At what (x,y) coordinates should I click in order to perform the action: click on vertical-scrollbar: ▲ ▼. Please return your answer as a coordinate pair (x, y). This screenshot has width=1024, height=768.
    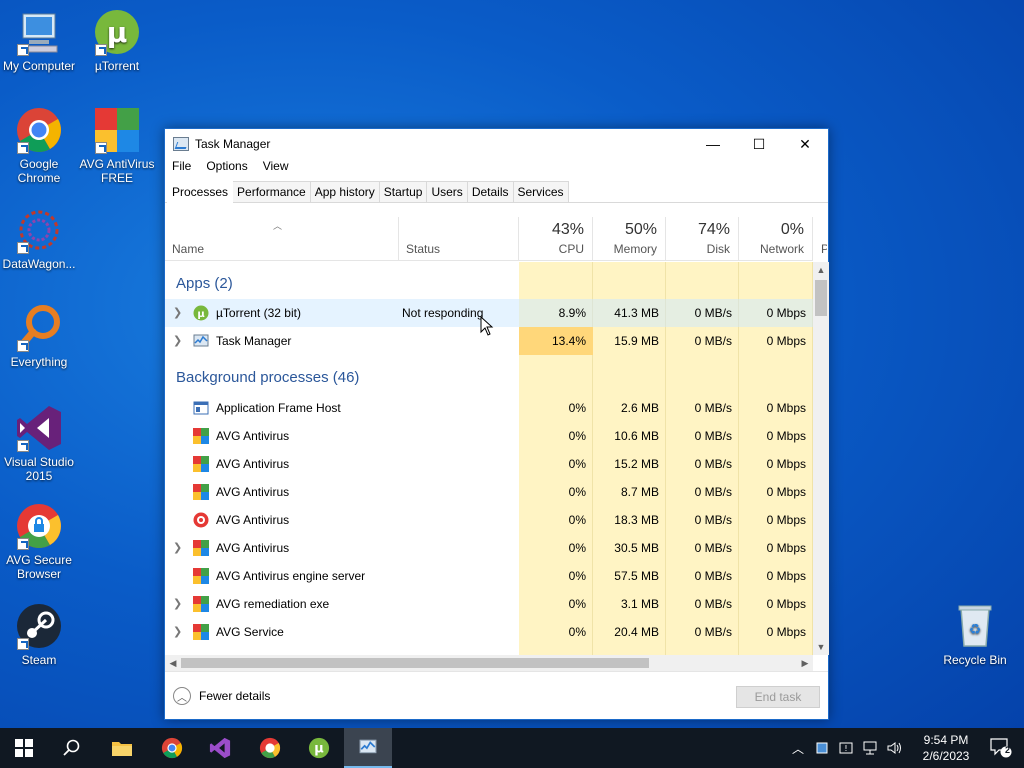
    Looking at the image, I should click on (821, 458).